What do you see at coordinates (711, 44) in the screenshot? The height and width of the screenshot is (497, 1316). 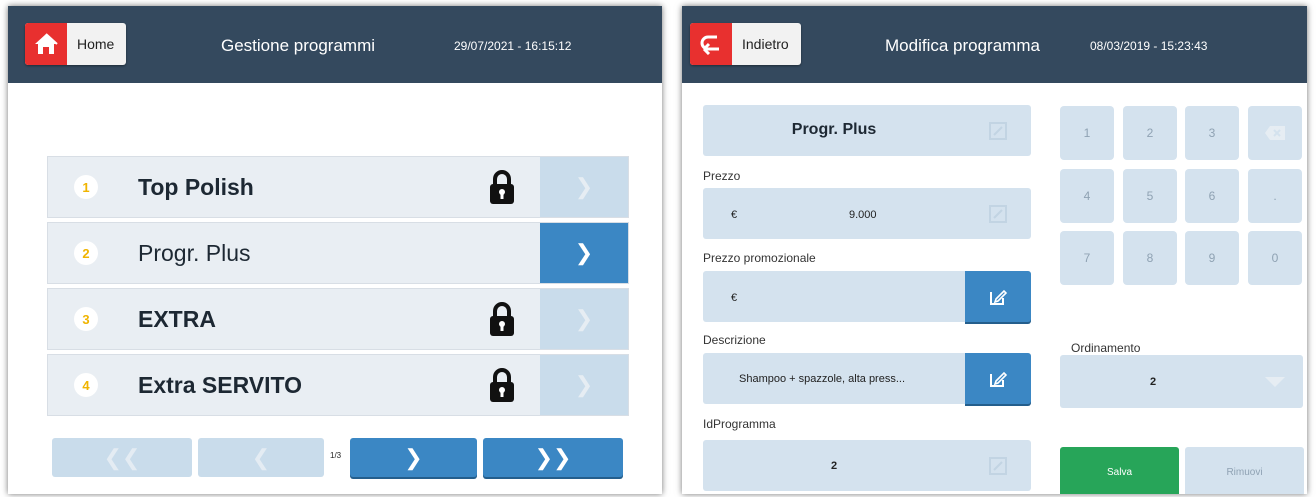 I see `back-arrow-icon` at bounding box center [711, 44].